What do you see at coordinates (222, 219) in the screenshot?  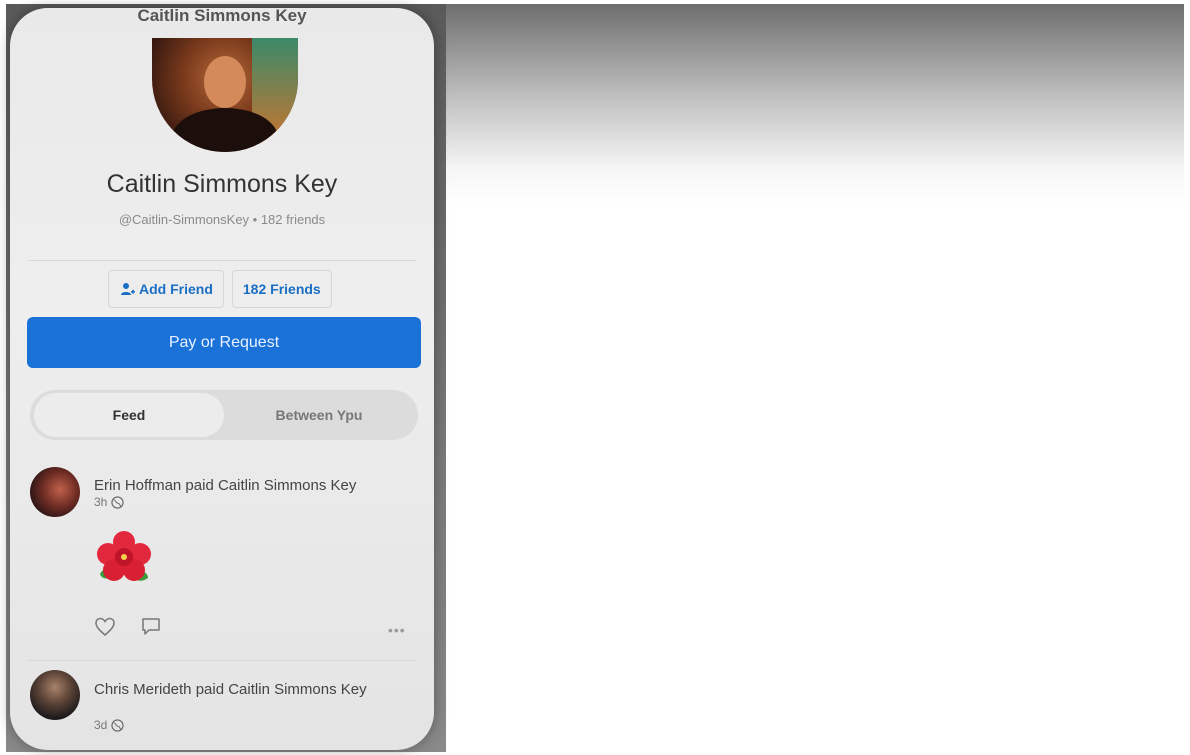 I see `profile-handle: @Caitlin-SimmonsKey • 182 friends` at bounding box center [222, 219].